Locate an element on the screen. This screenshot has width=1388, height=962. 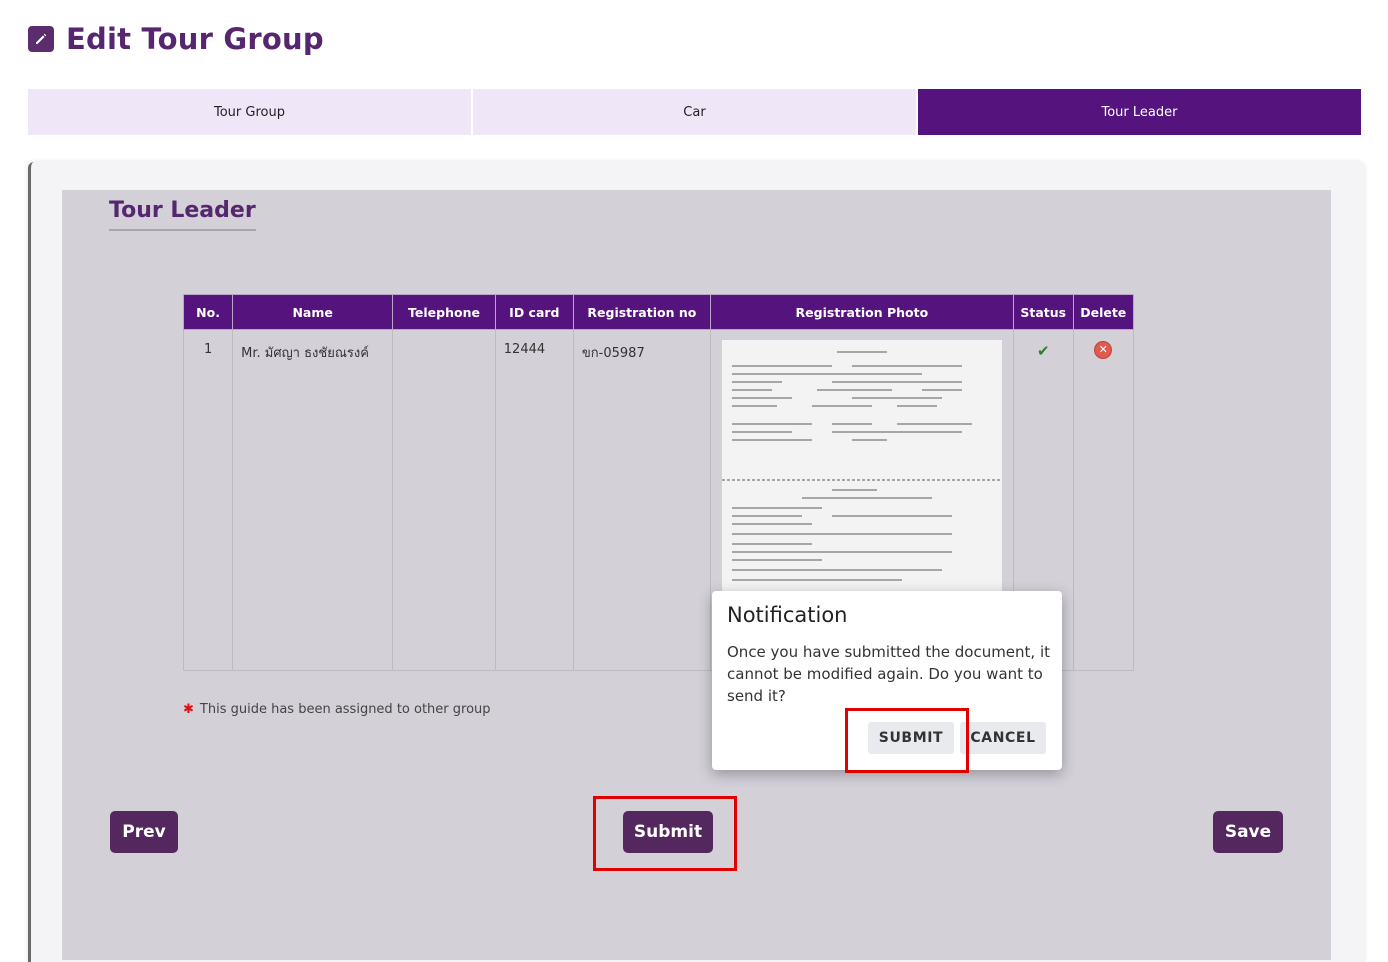
tab-car: Car is located at coordinates (694, 112).